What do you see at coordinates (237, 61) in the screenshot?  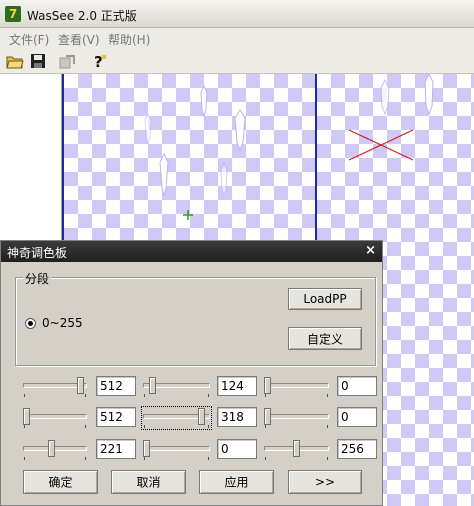 I see `toolbar: ?` at bounding box center [237, 61].